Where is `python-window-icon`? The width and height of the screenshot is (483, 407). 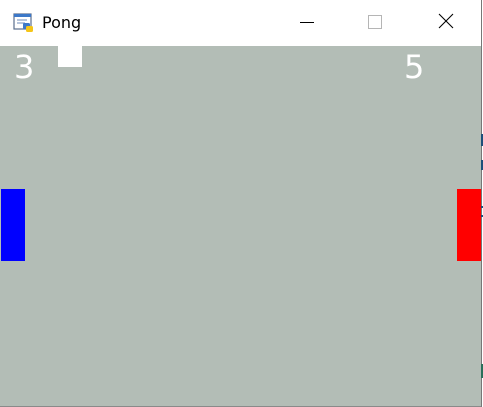 python-window-icon is located at coordinates (24, 23).